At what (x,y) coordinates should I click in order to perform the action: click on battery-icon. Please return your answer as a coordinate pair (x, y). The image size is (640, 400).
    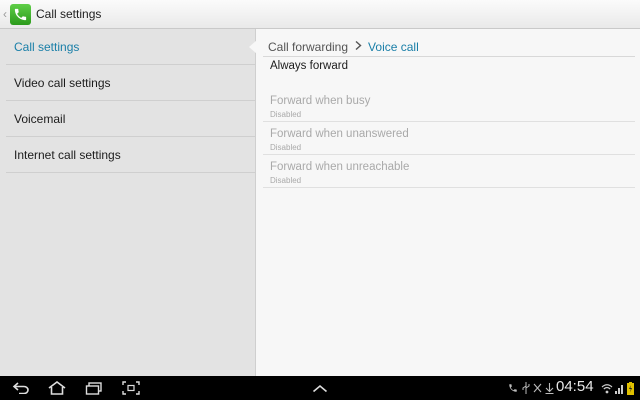
    Looking at the image, I should click on (630, 388).